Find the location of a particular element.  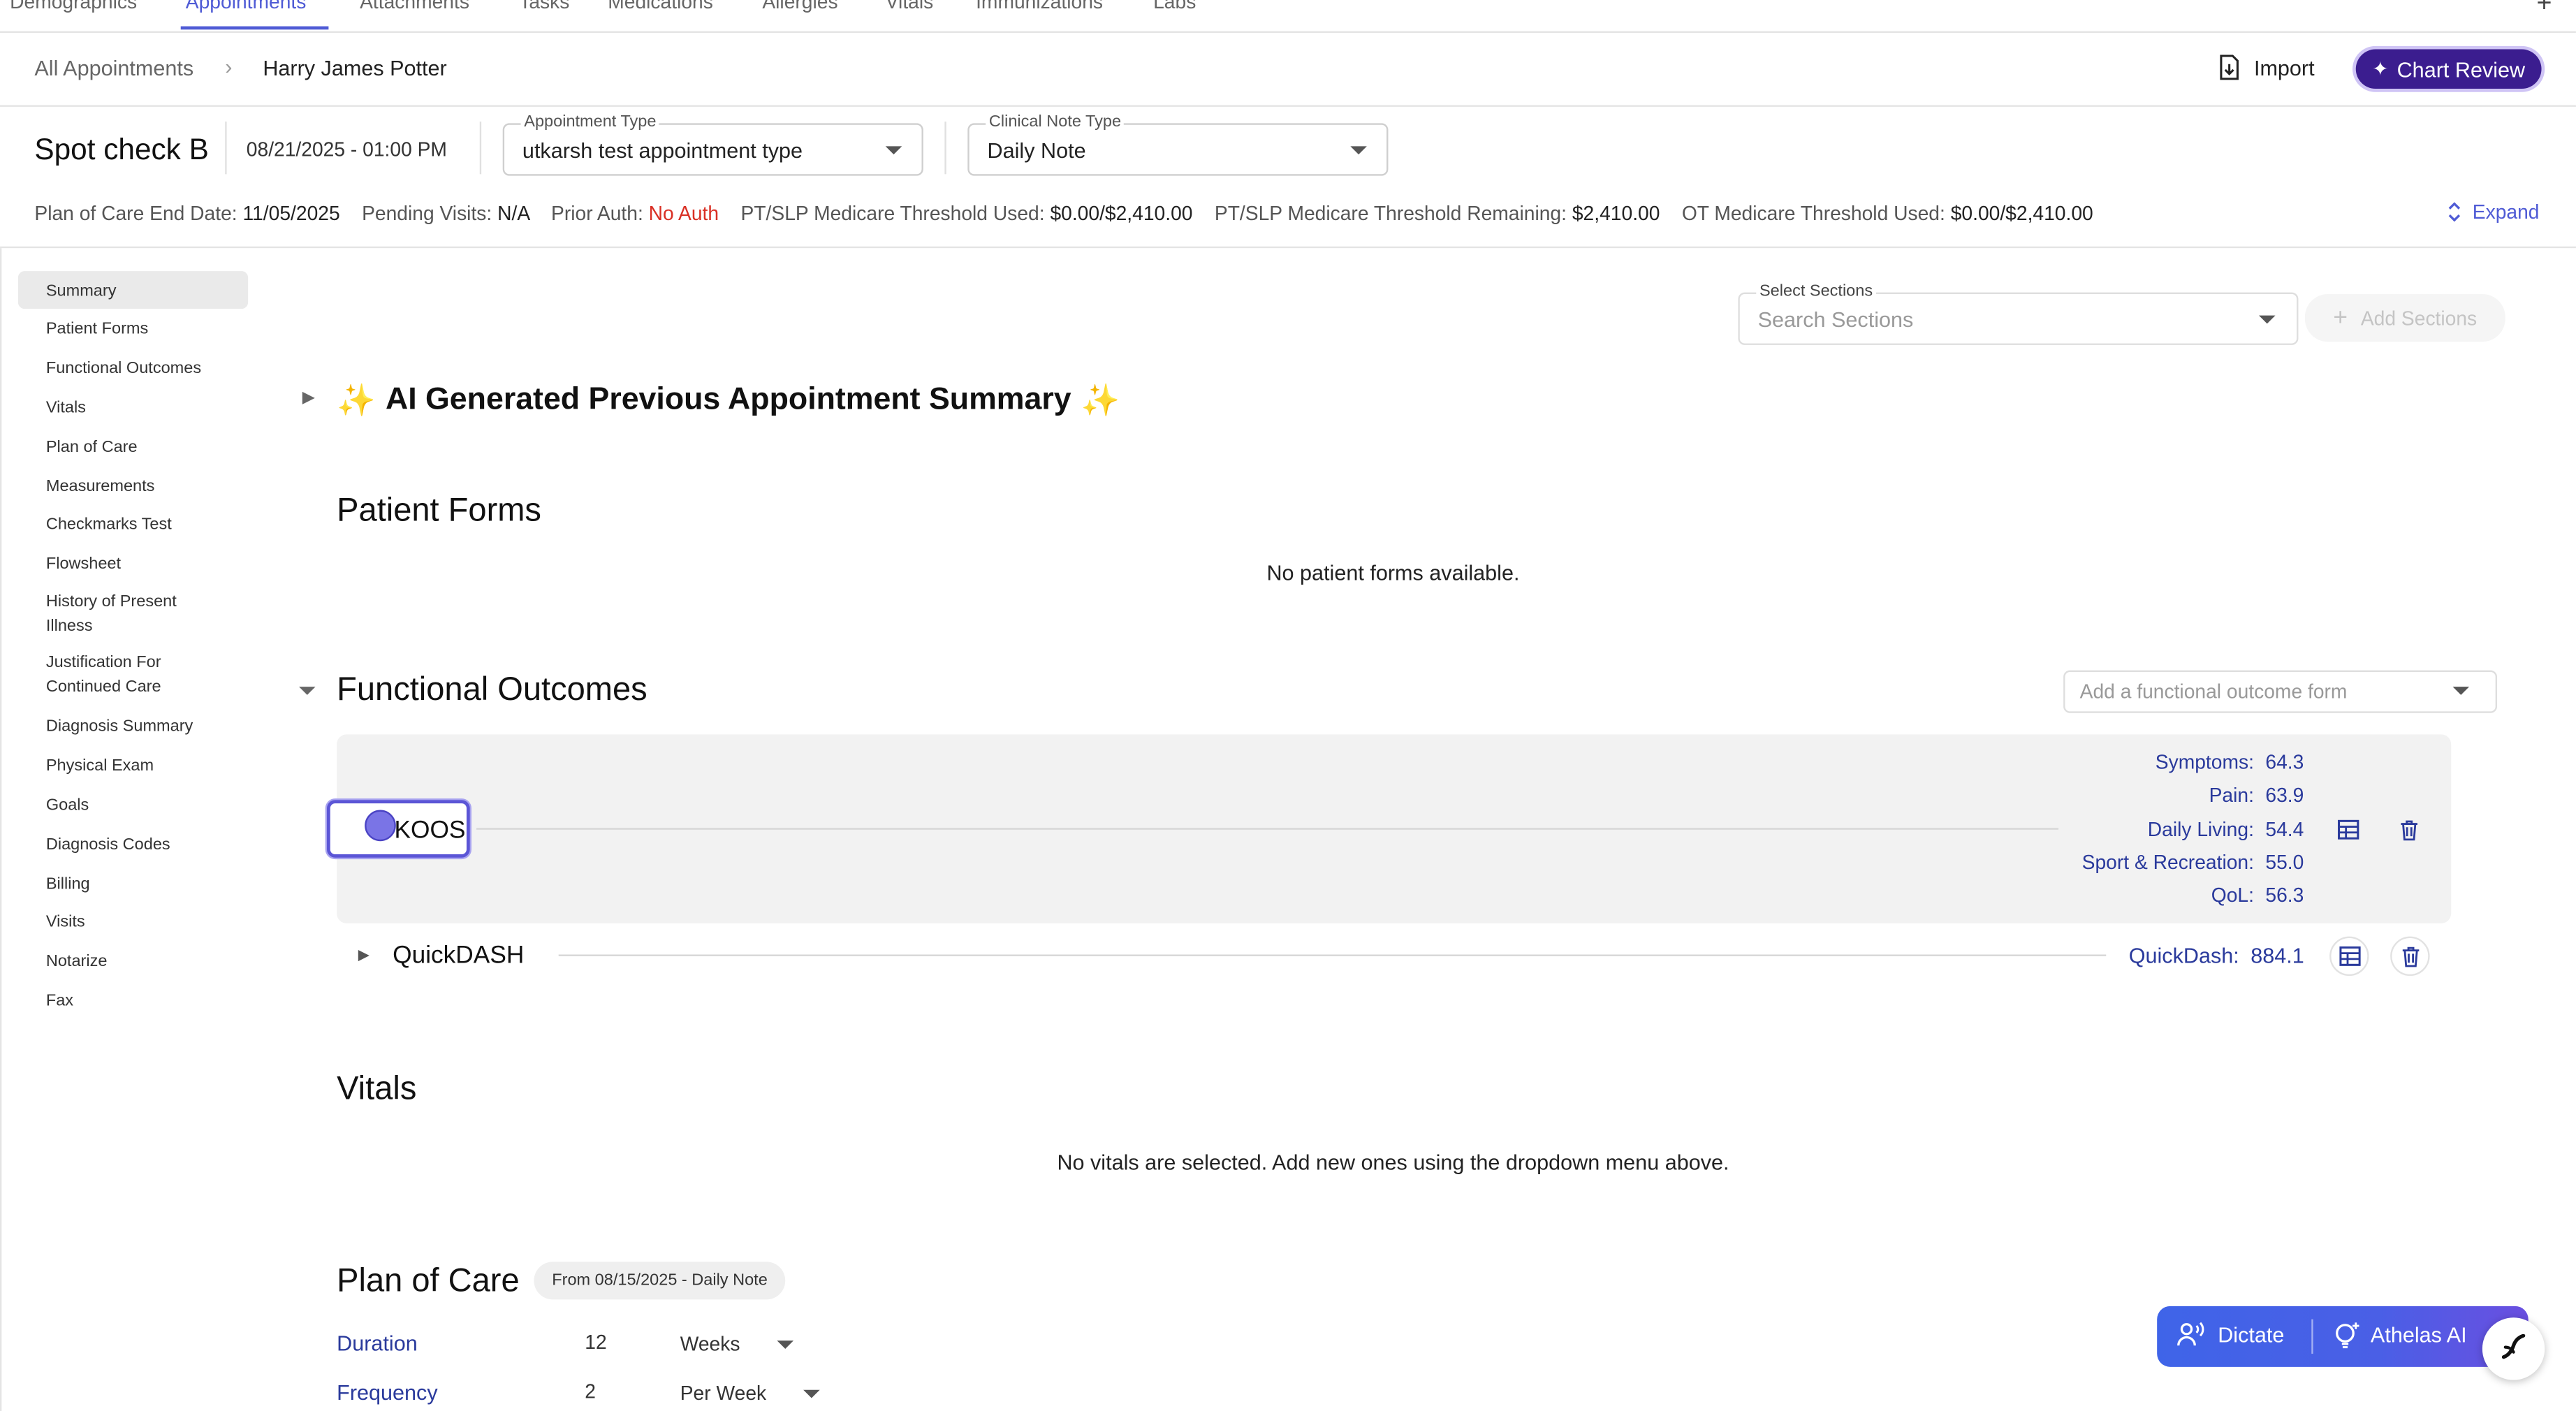

koos-table-button is located at coordinates (2347, 830).